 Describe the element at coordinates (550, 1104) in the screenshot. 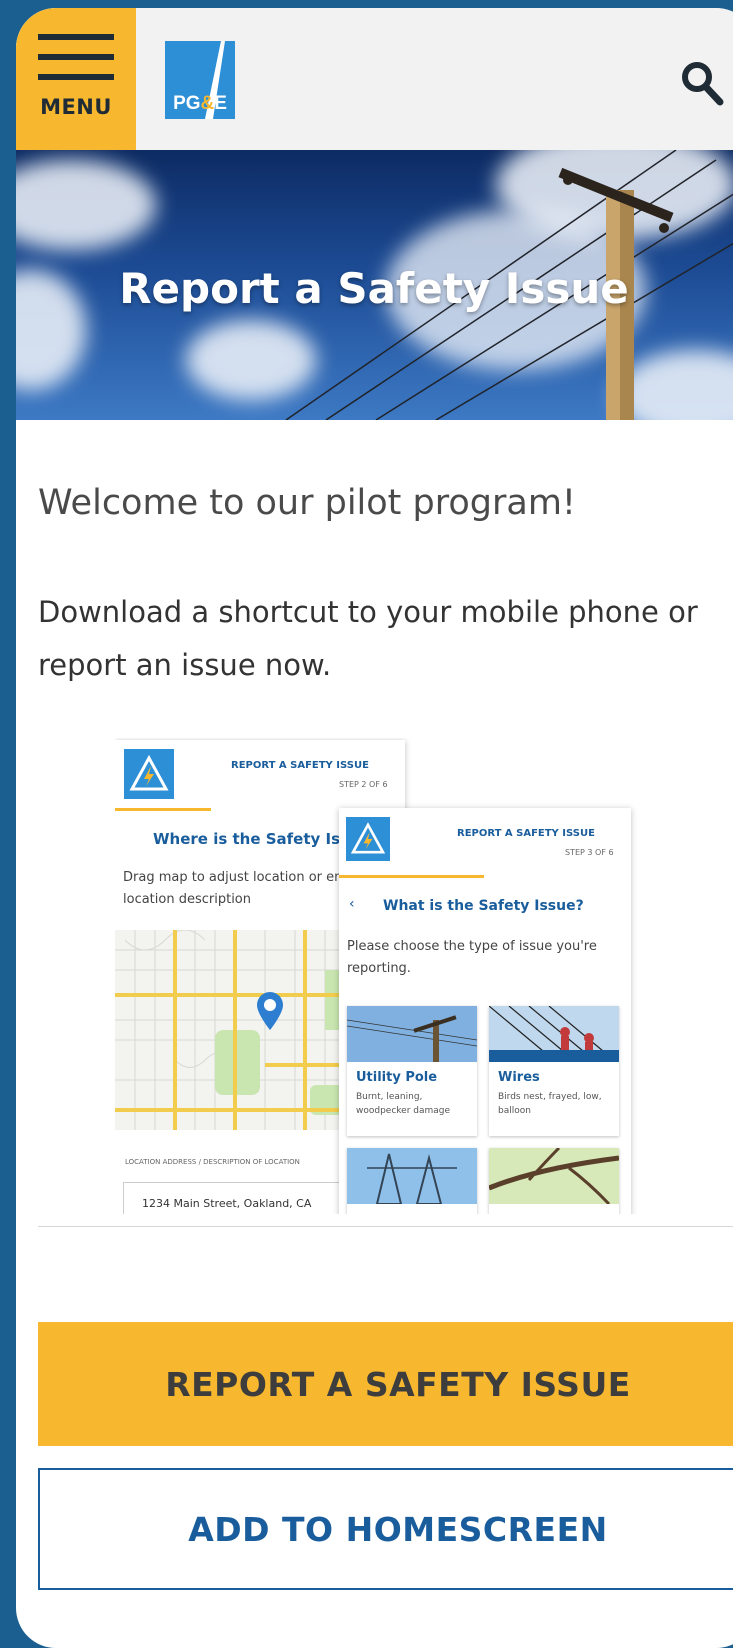

I see `issue-tile-description: Birds nest, frayed, low, balloon` at that location.